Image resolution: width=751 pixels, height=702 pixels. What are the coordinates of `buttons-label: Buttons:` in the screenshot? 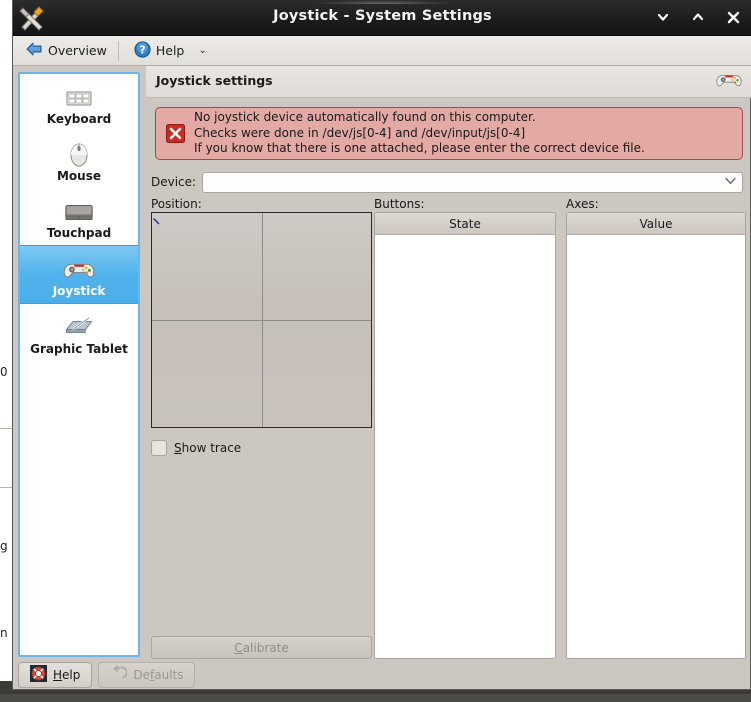 It's located at (399, 204).